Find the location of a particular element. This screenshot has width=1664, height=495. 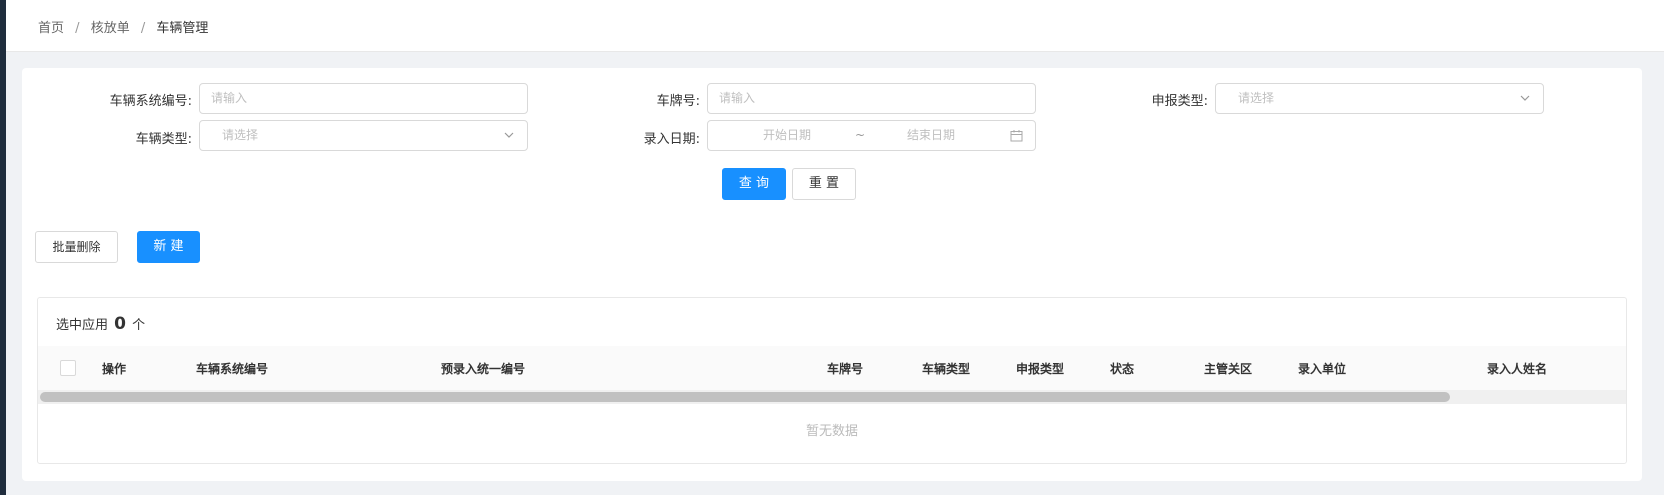

breadcrumb-item-manifest: 核放单 is located at coordinates (110, 28).